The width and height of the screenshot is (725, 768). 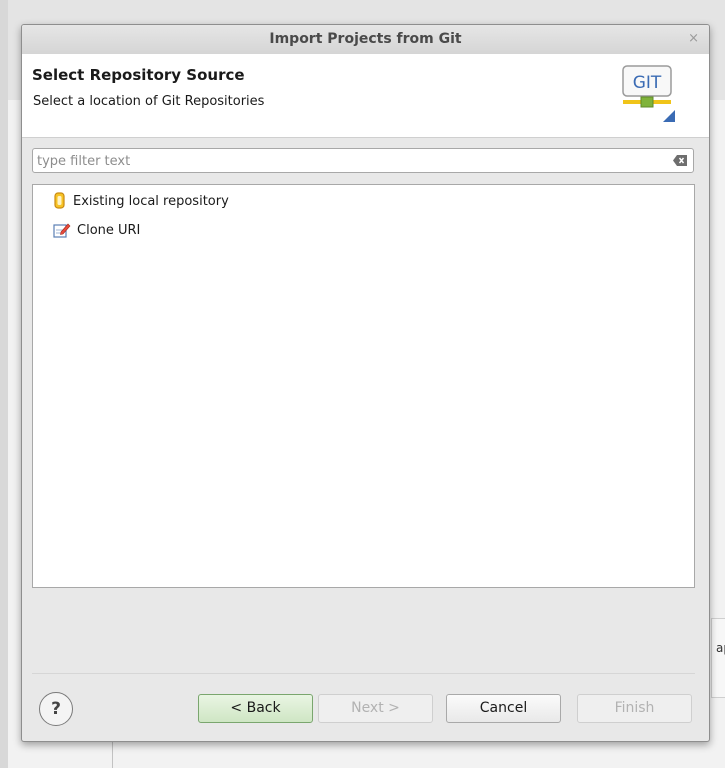 I want to click on list-item-existing-local-repository: Existing local repository, so click(x=141, y=201).